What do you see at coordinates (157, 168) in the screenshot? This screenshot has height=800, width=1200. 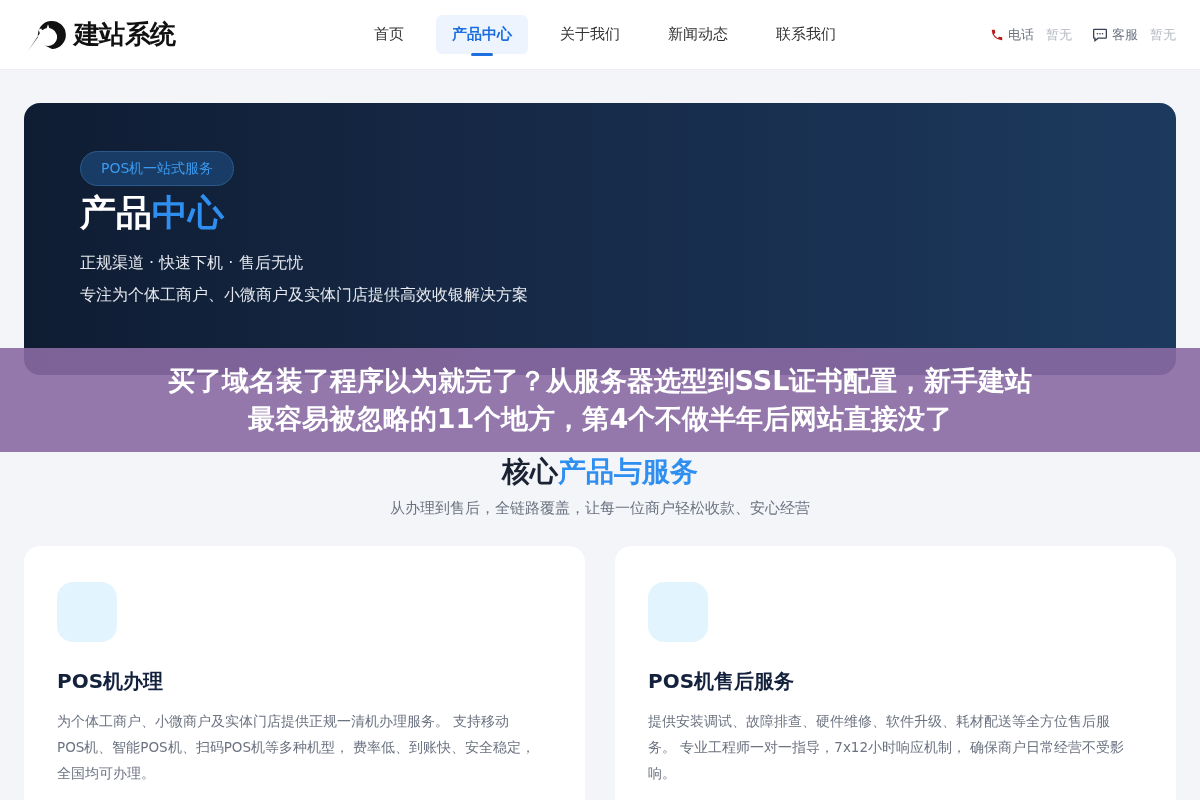 I see `hero-badge: POS机一站式服务` at bounding box center [157, 168].